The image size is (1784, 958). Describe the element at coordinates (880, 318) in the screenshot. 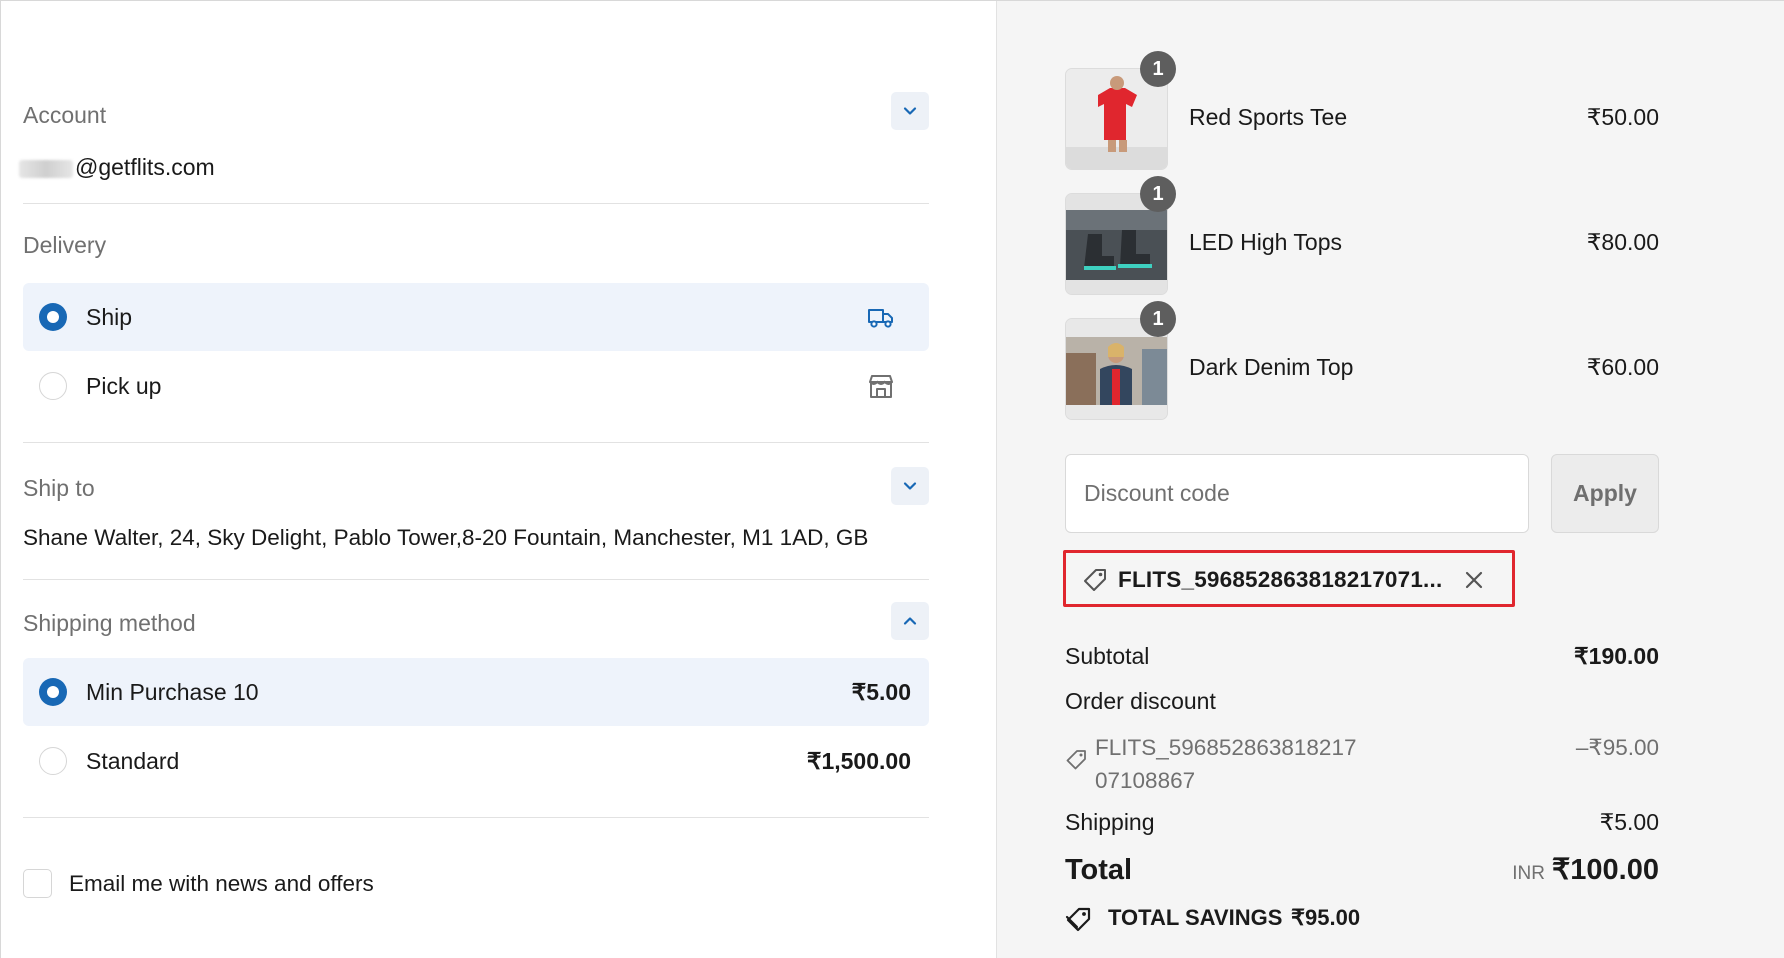

I see `truck-icon` at that location.